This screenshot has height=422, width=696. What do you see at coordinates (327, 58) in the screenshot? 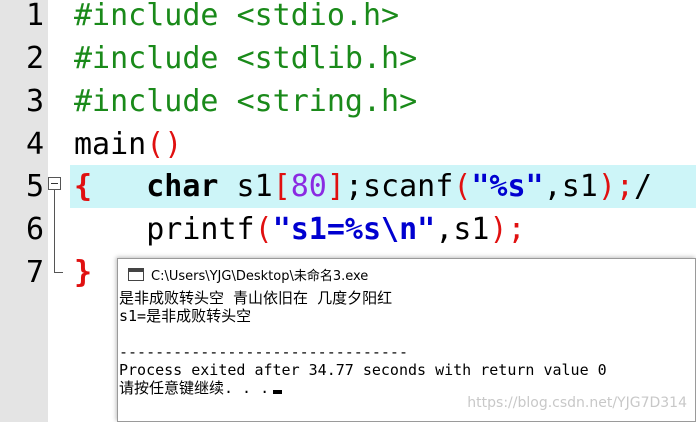
I see `include-header: <stdlib.h>` at bounding box center [327, 58].